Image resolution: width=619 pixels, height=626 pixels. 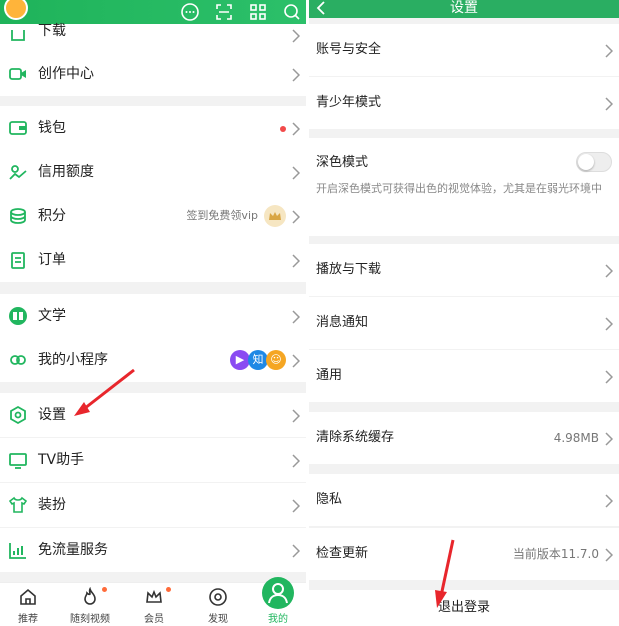 What do you see at coordinates (222, 215) in the screenshot?
I see `vip-hint-text: 签到免费领vip` at bounding box center [222, 215].